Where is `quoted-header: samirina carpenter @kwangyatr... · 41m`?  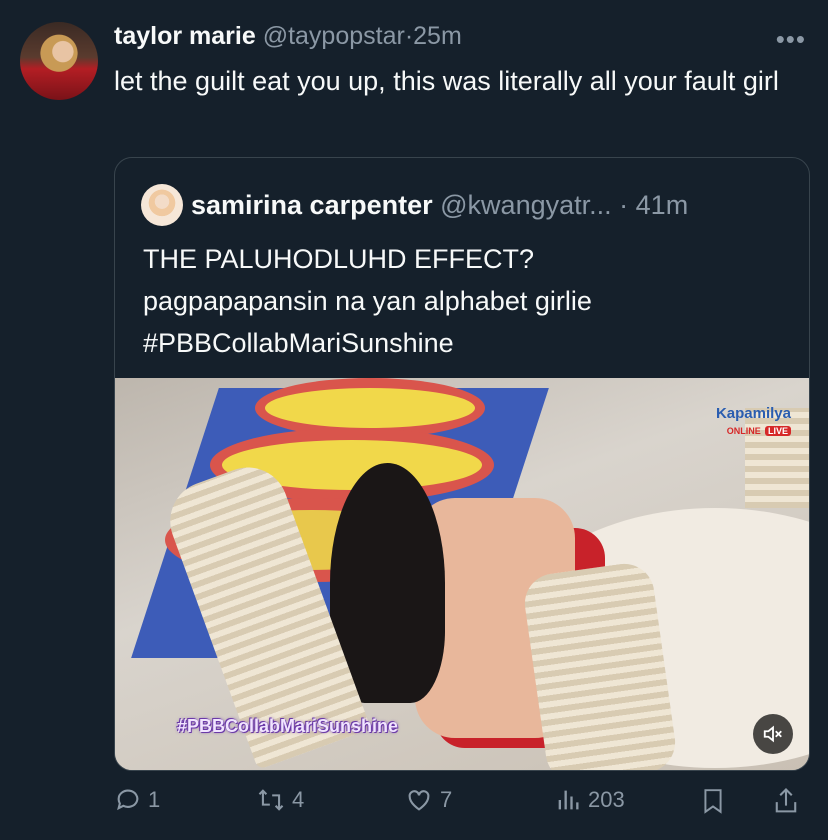 quoted-header: samirina carpenter @kwangyatr... · 41m is located at coordinates (439, 205).